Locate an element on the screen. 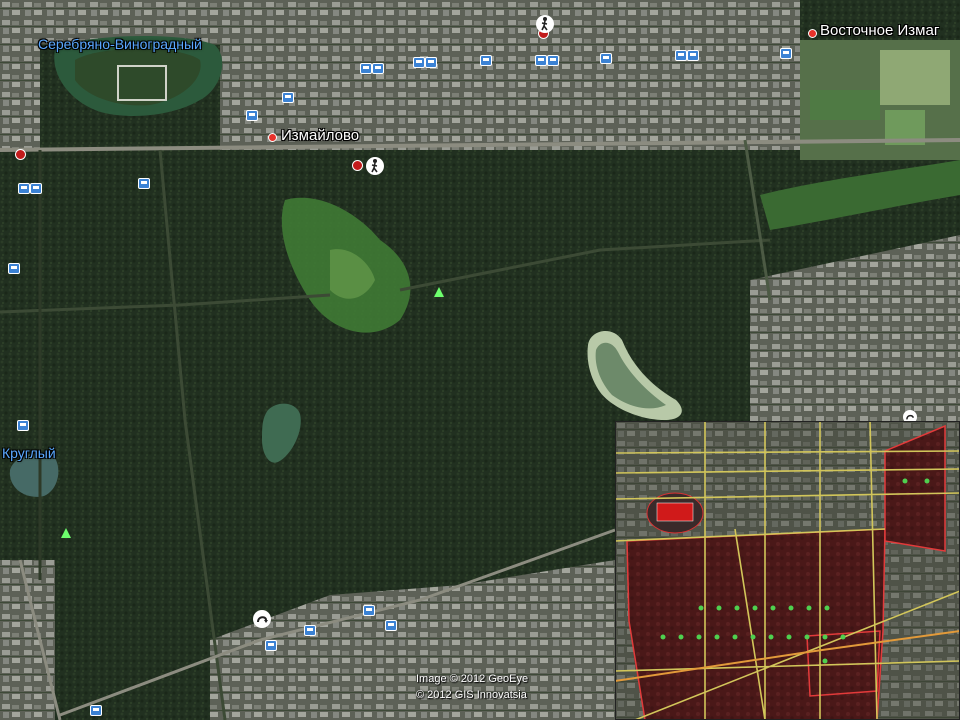 The image size is (960, 720). place-label-serebryano: Серебряно-Виноградный is located at coordinates (120, 44).